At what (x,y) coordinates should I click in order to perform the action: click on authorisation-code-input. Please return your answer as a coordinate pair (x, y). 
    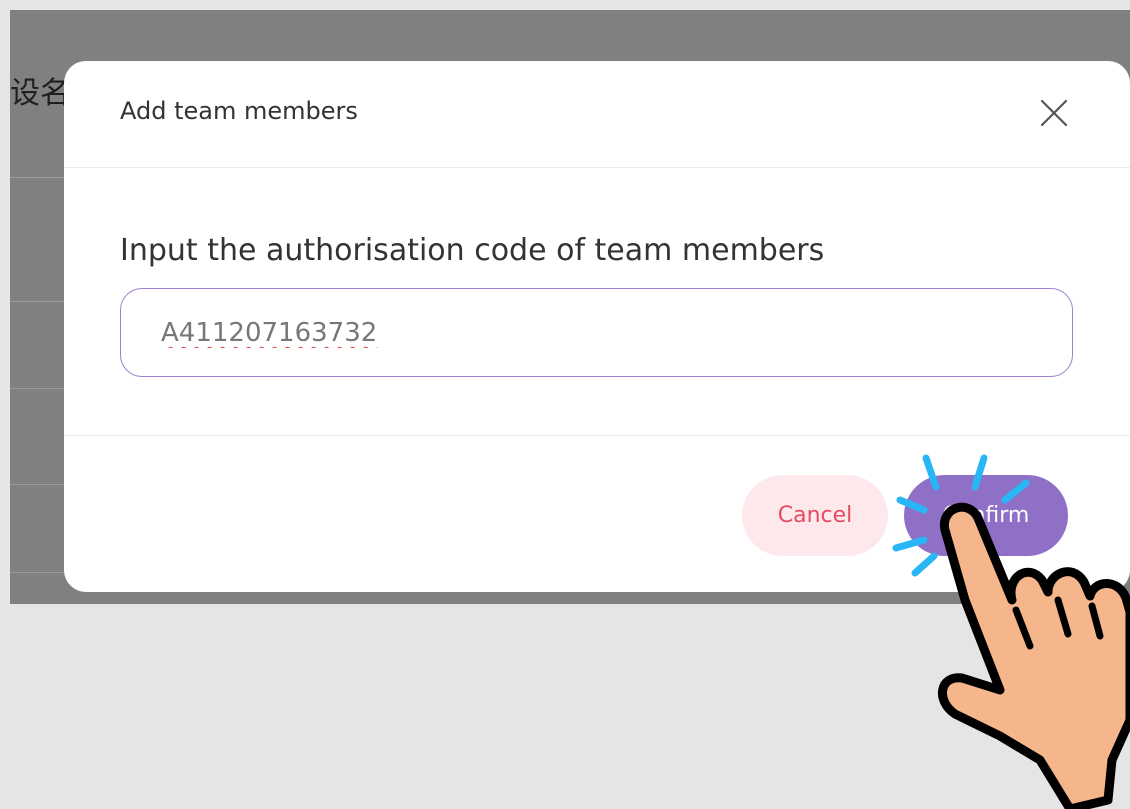
    Looking at the image, I should click on (596, 332).